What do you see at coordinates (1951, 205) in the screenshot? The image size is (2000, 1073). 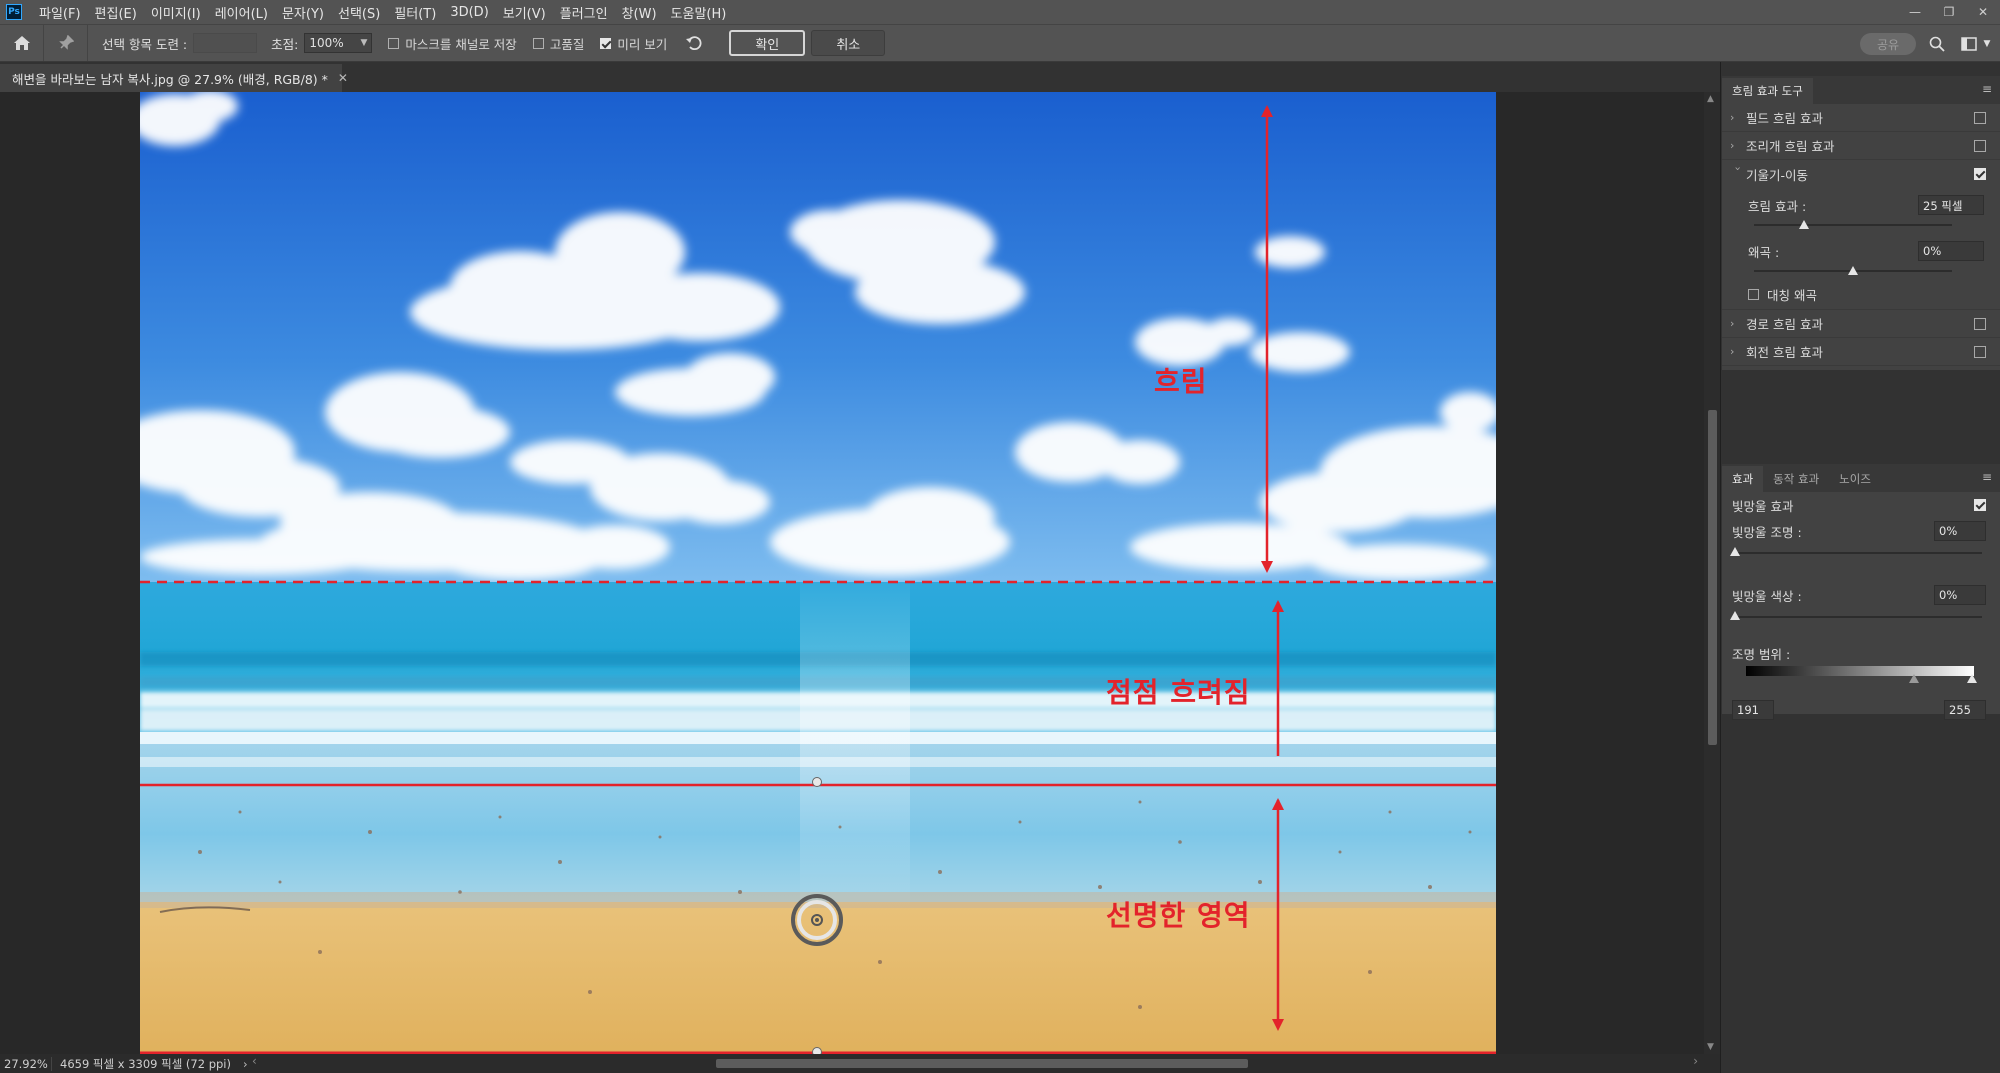 I see `tilt-blur-input: 25 픽셀` at bounding box center [1951, 205].